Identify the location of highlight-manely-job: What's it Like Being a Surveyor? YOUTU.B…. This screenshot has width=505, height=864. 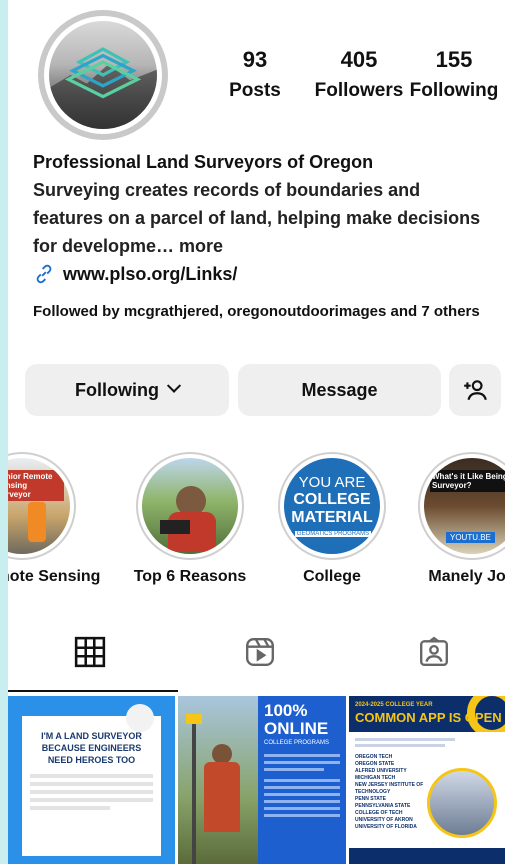
(461, 506).